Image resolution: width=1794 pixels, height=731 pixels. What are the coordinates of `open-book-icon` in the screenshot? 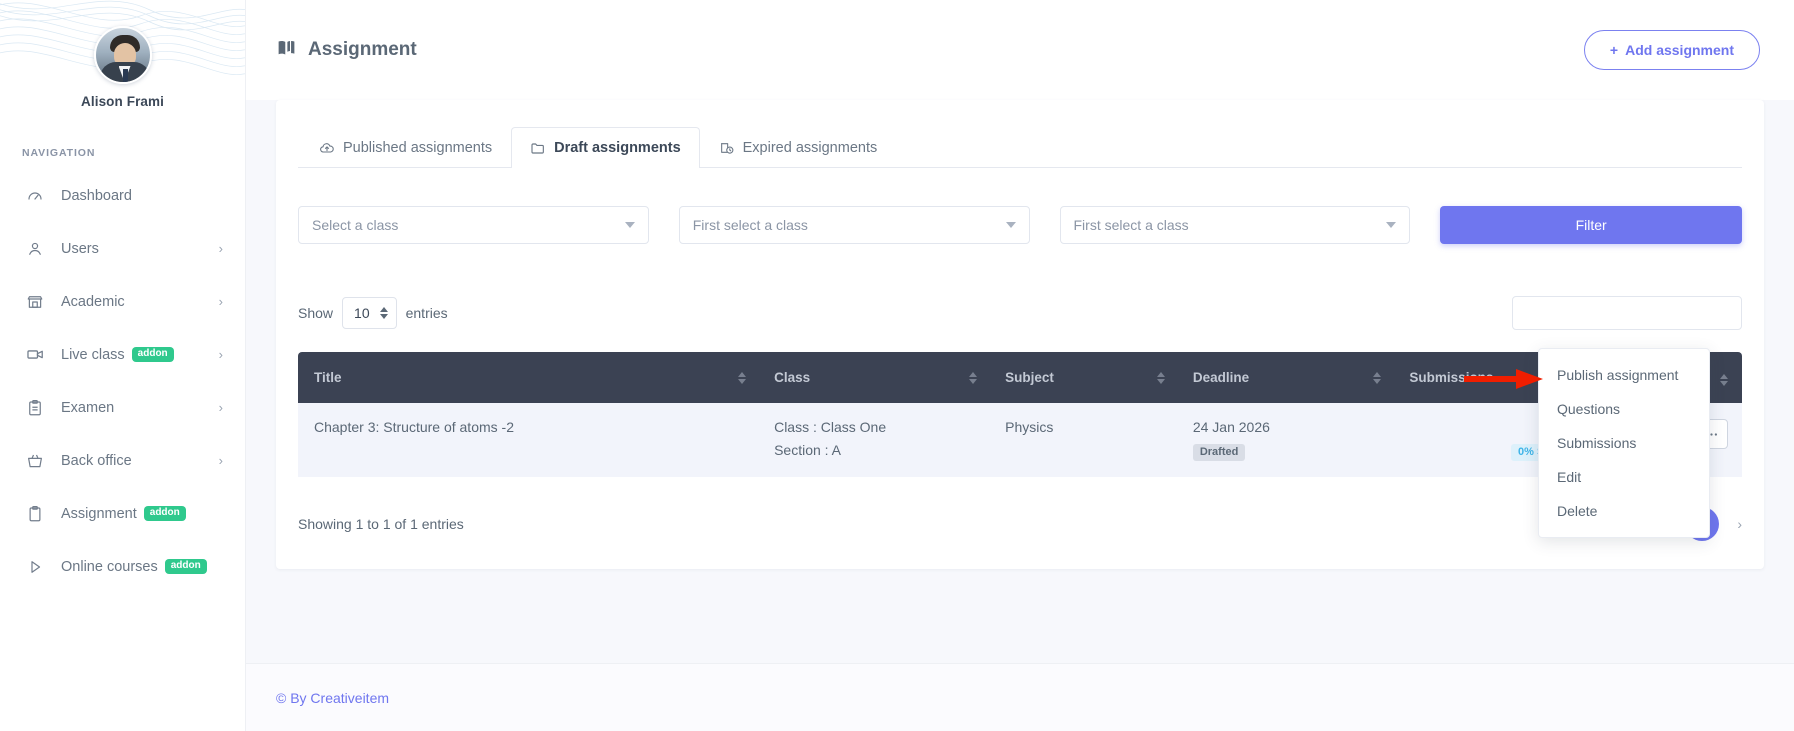 It's located at (286, 50).